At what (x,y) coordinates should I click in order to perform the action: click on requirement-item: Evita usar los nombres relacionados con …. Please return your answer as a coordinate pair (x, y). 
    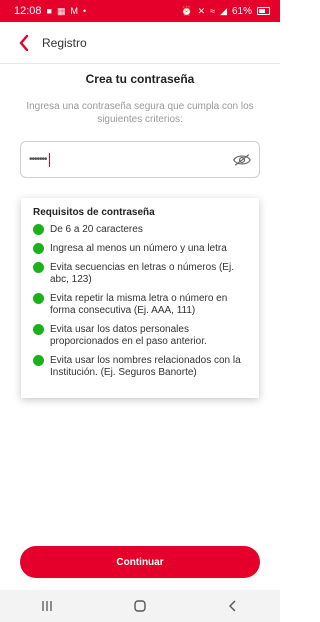
    Looking at the image, I should click on (140, 367).